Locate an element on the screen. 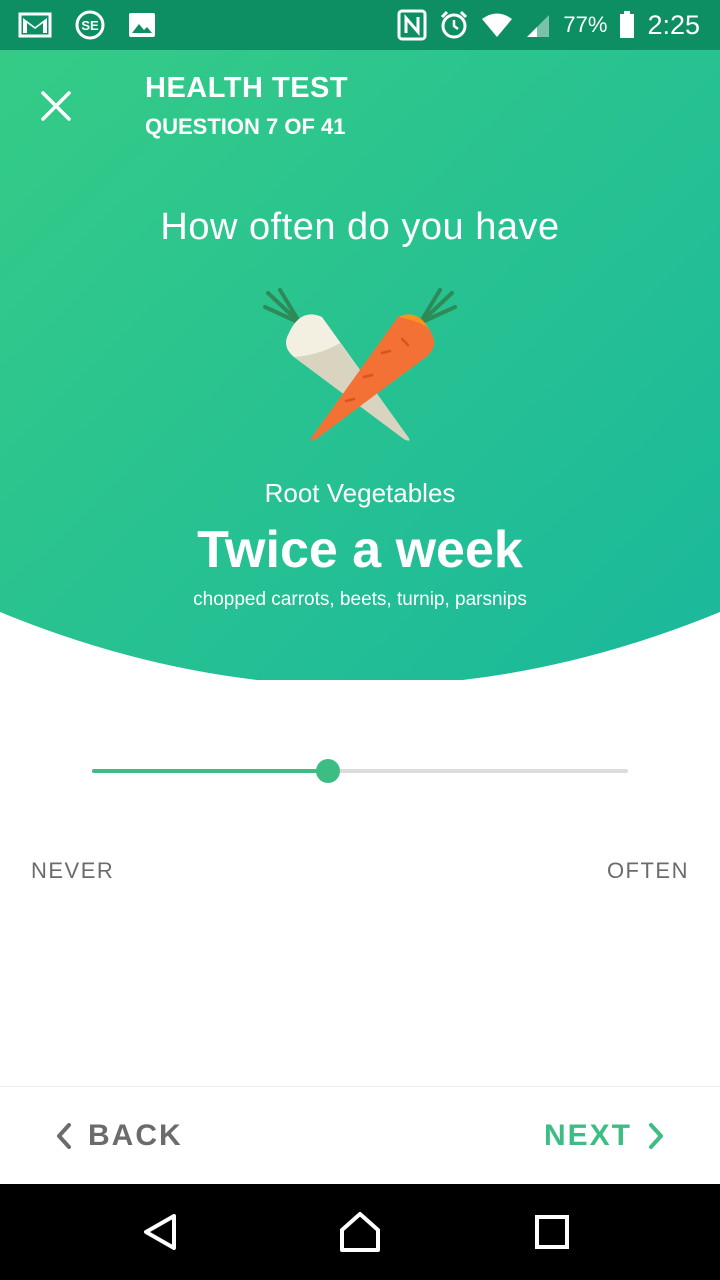 Image resolution: width=720 pixels, height=1280 pixels. examples-text: chopped carrots, beets, turnip, parsnips is located at coordinates (360, 599).